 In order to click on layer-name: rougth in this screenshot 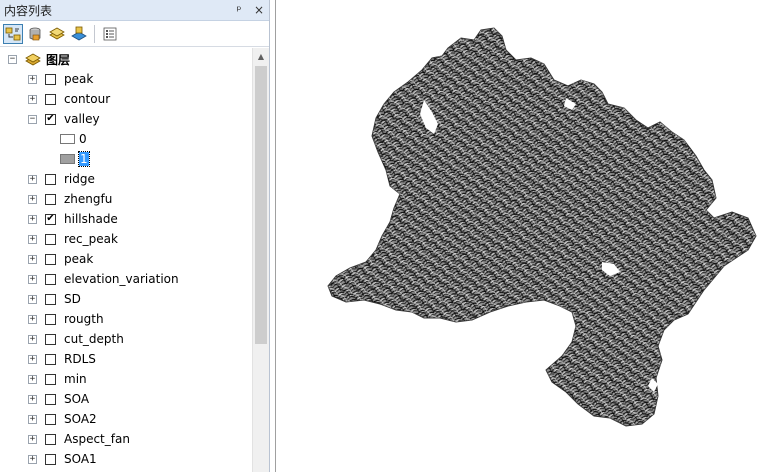, I will do `click(84, 319)`.